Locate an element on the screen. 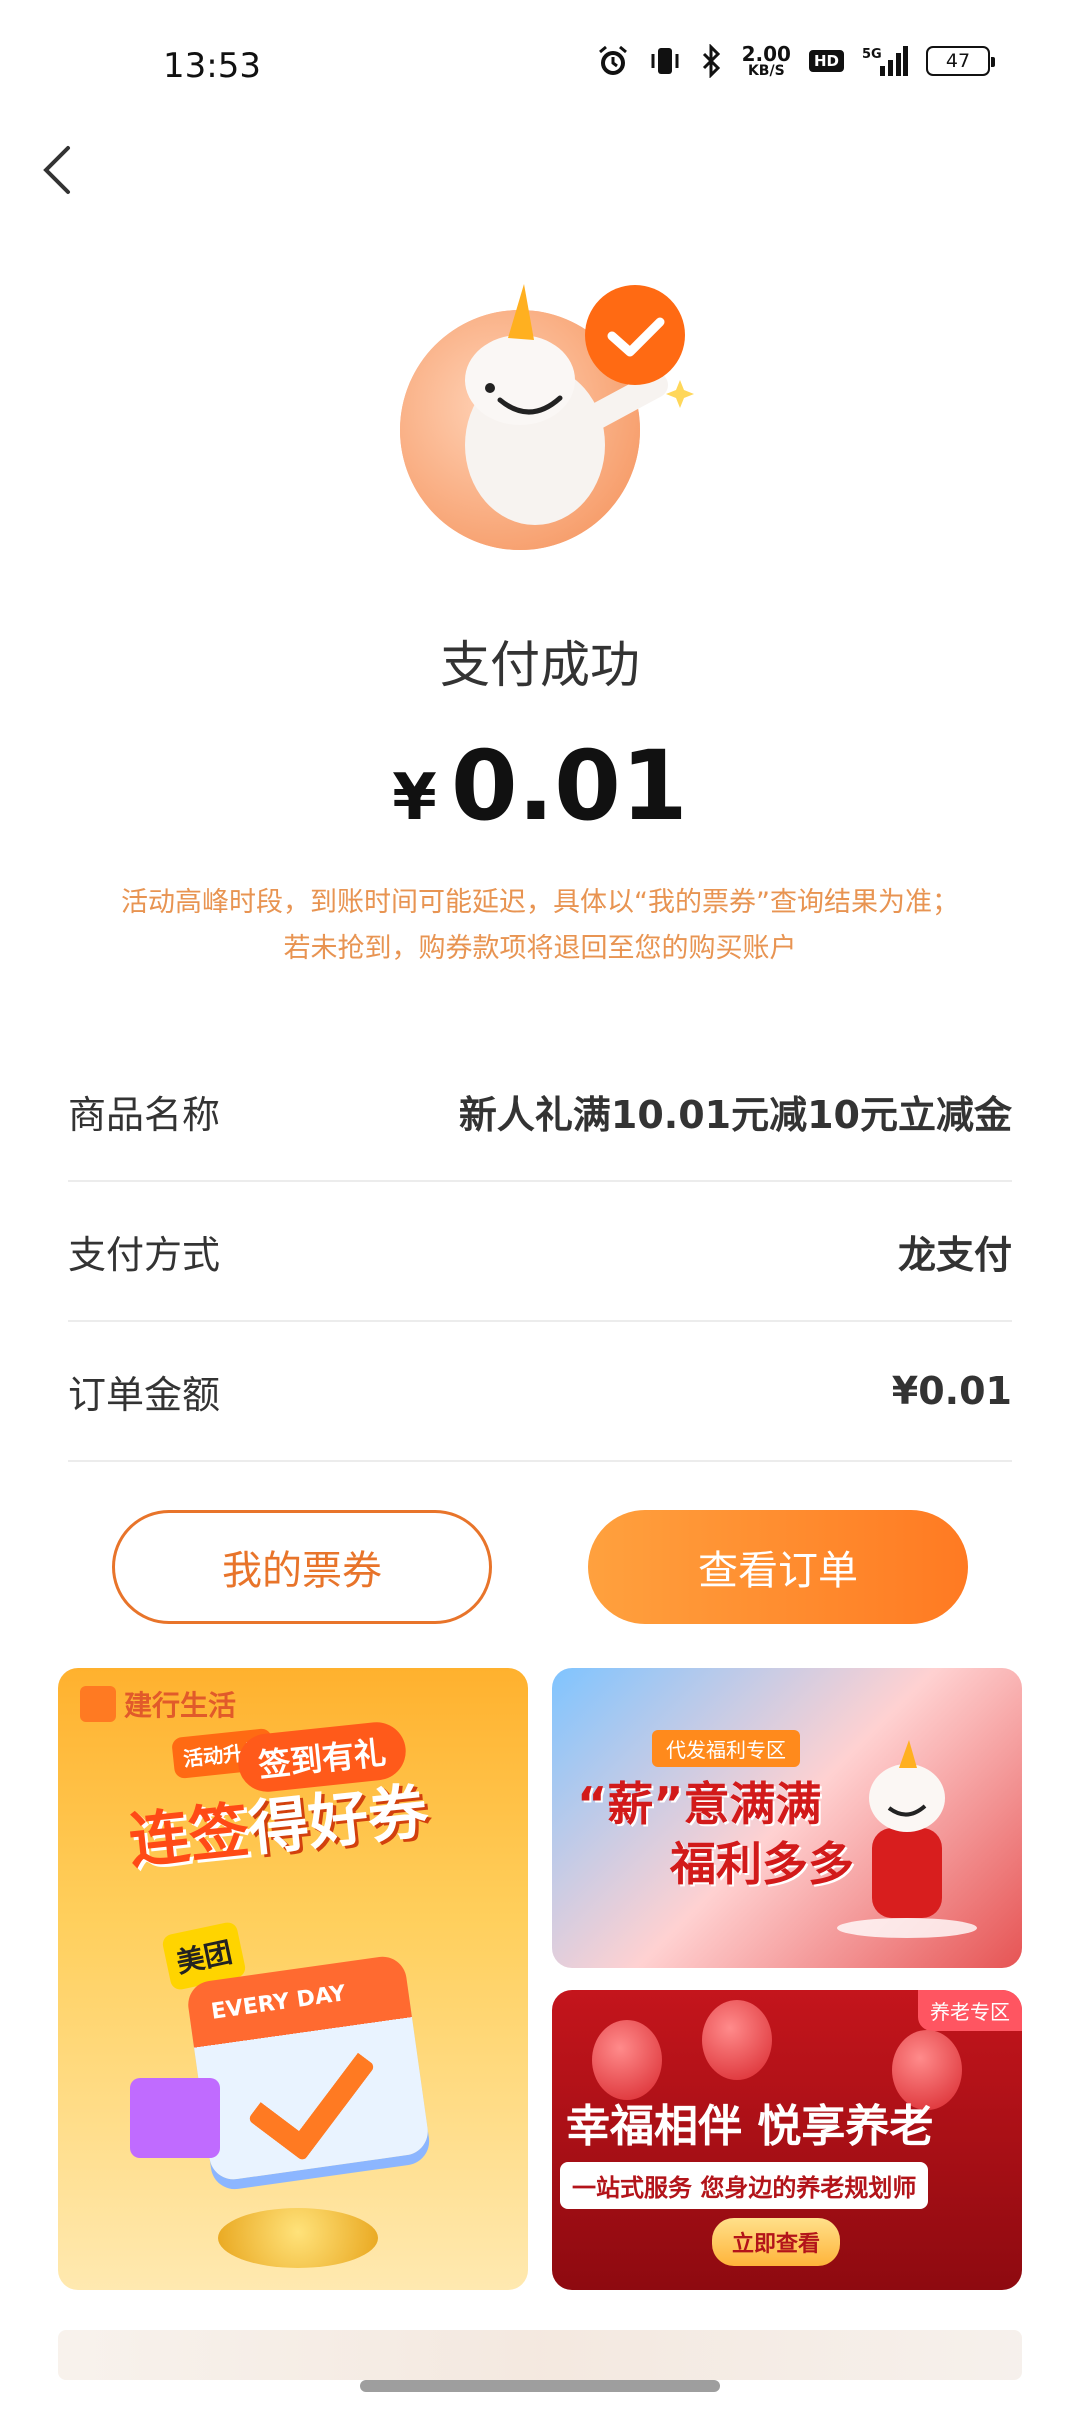  signal-icon: 5G is located at coordinates (885, 61).